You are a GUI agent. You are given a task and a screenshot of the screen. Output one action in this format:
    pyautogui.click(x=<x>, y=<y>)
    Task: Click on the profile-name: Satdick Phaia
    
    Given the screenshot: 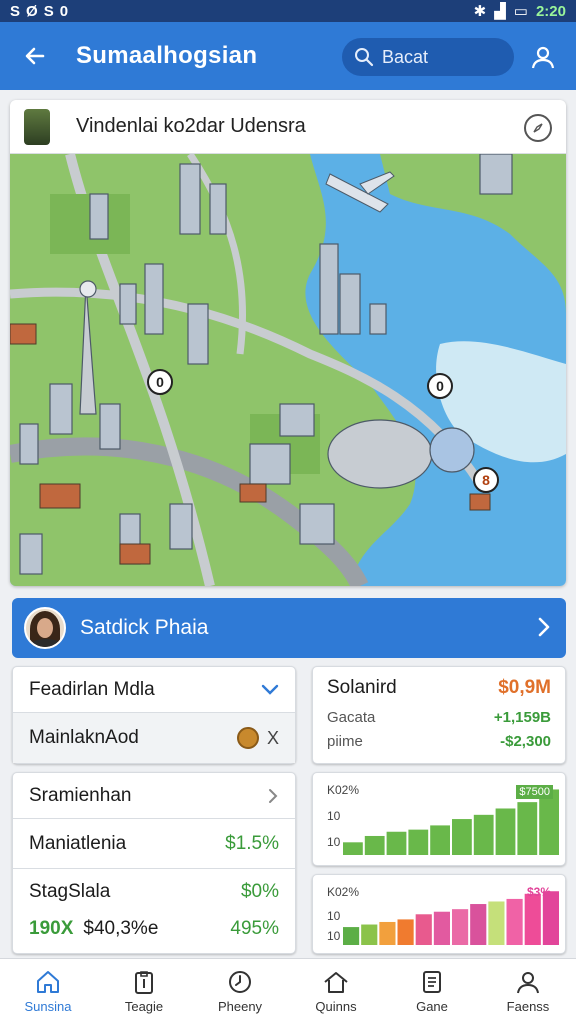 What is the action you would take?
    pyautogui.click(x=144, y=627)
    